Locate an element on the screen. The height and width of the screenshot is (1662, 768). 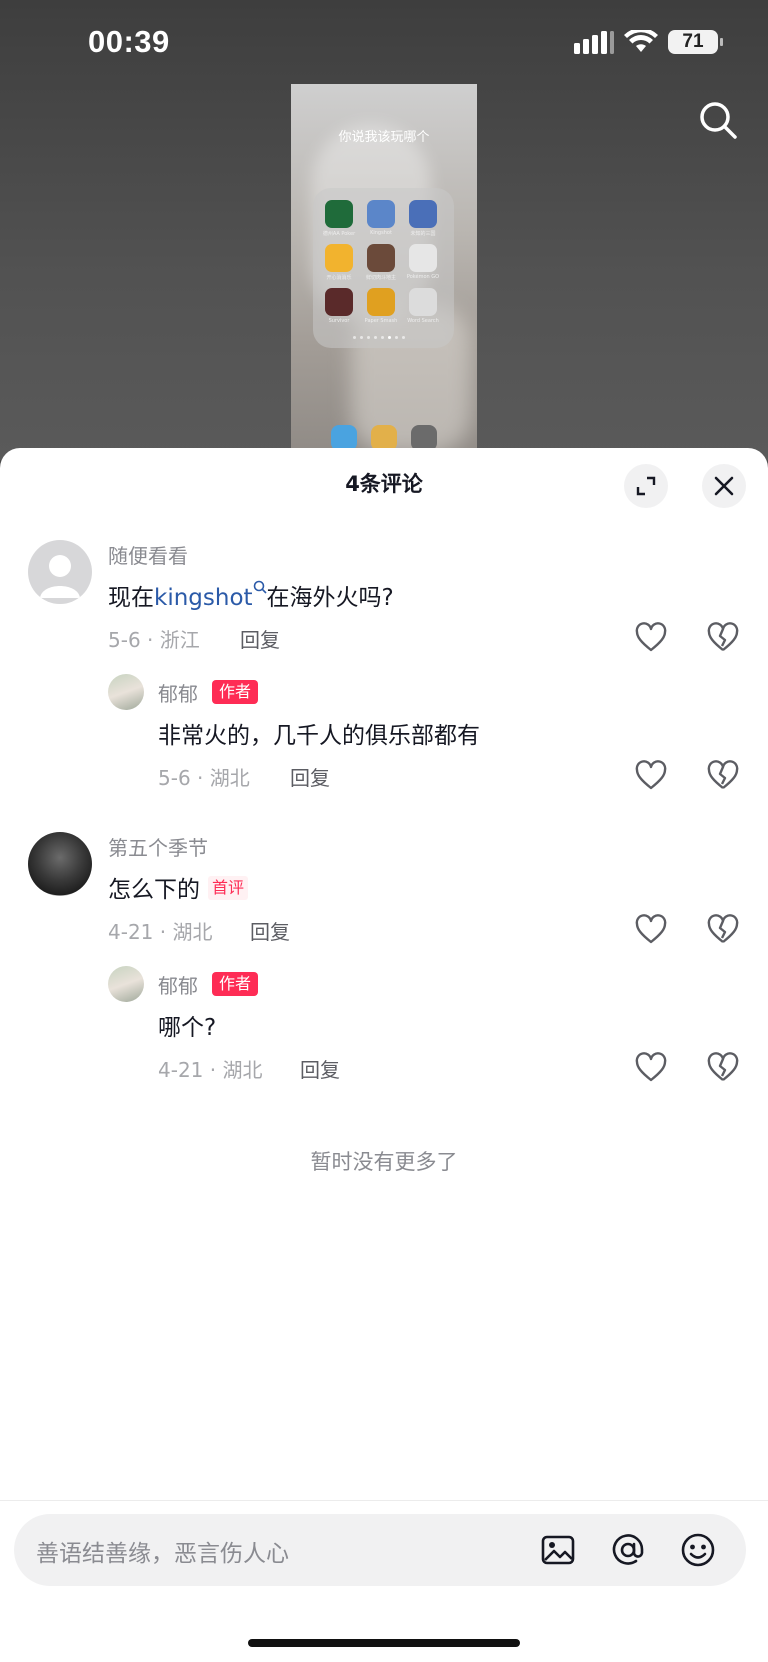
comment-text: 现在kingshot 在海外火吗? is located at coordinates (251, 595).